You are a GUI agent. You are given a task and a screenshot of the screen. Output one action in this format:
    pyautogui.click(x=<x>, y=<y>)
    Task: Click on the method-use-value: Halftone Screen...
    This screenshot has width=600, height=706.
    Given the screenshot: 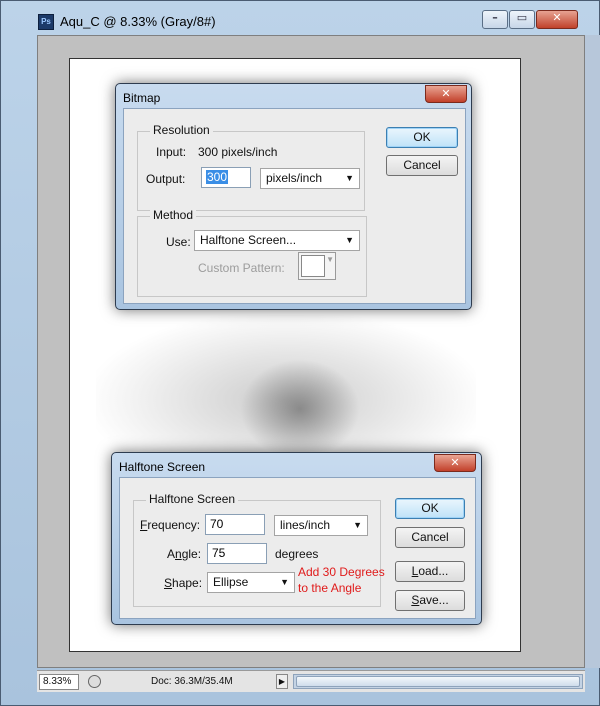 What is the action you would take?
    pyautogui.click(x=248, y=240)
    